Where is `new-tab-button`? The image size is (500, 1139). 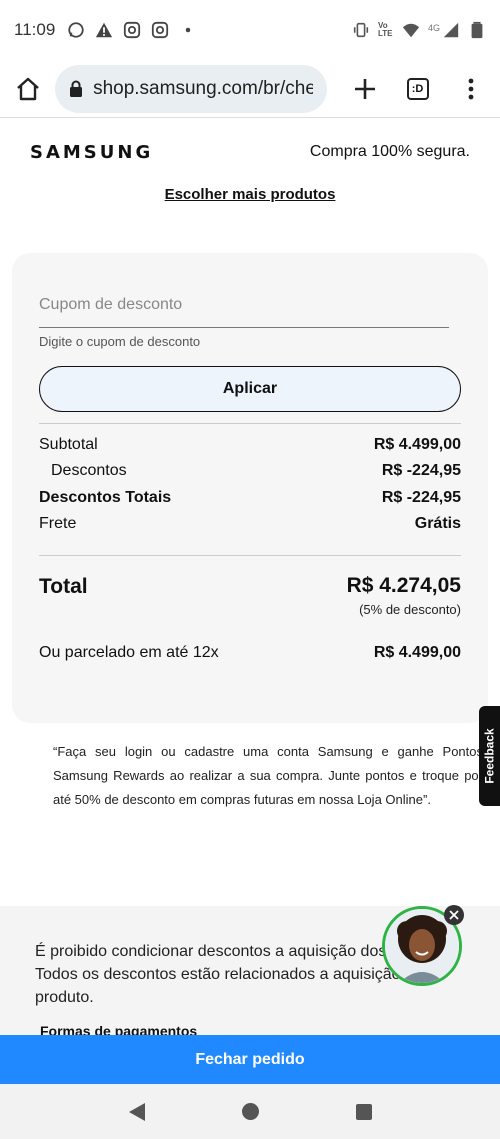
new-tab-button is located at coordinates (364, 89).